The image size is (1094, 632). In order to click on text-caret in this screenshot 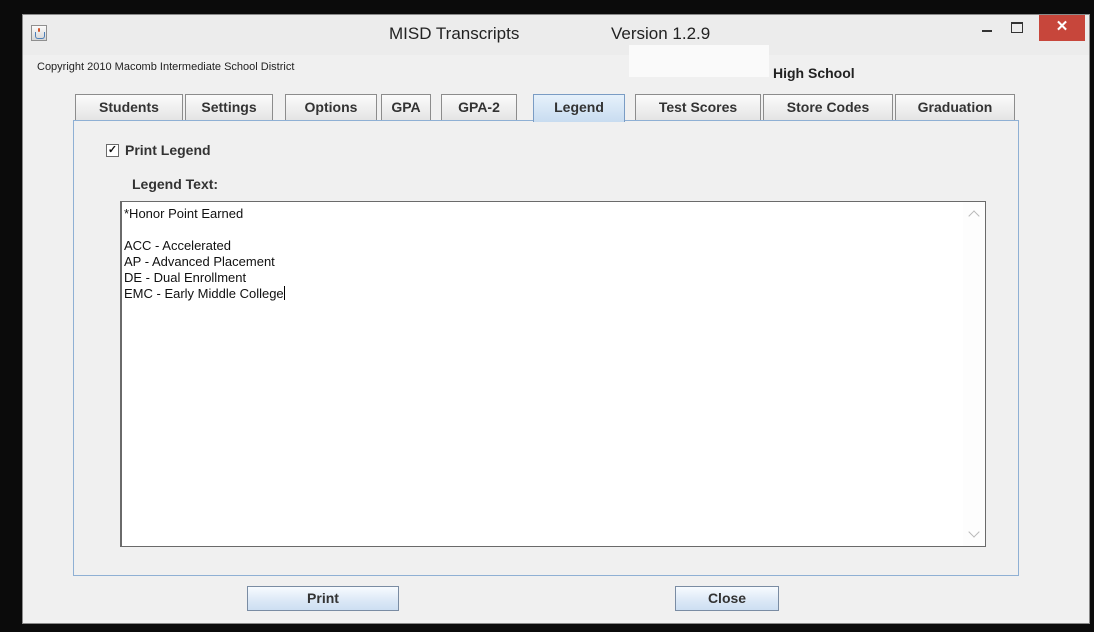, I will do `click(284, 293)`.